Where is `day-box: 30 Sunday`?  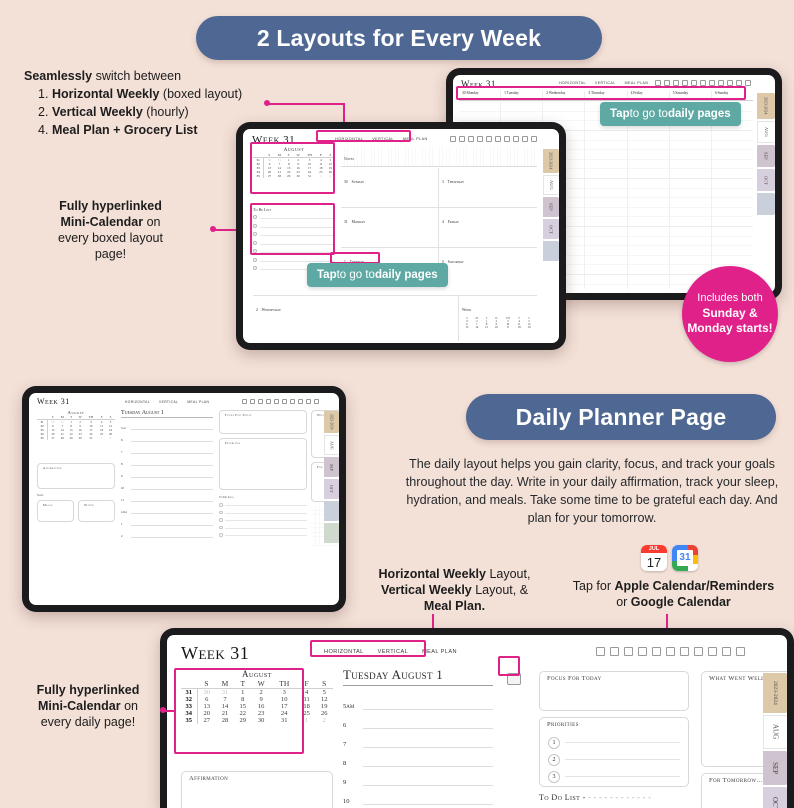
day-box: 30 Sunday is located at coordinates (390, 188).